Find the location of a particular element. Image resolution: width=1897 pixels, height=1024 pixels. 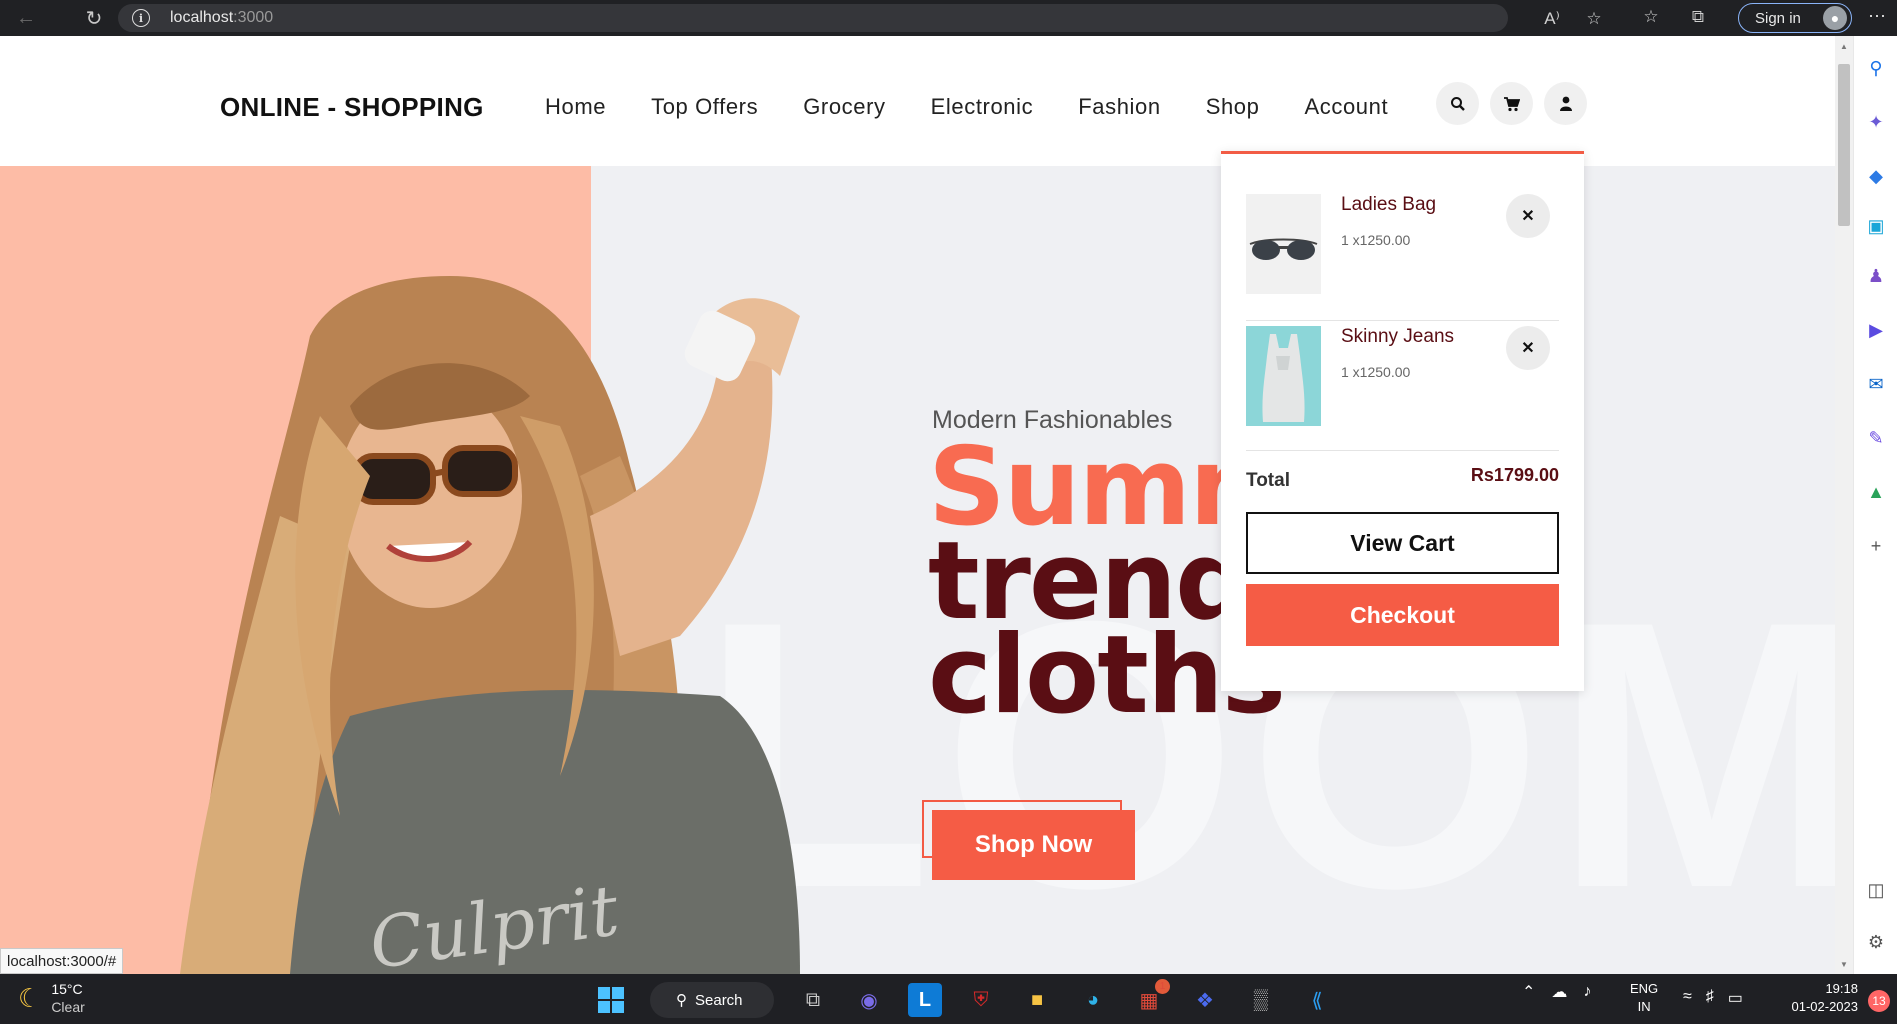

reload-icon: ↻ is located at coordinates (94, 18).